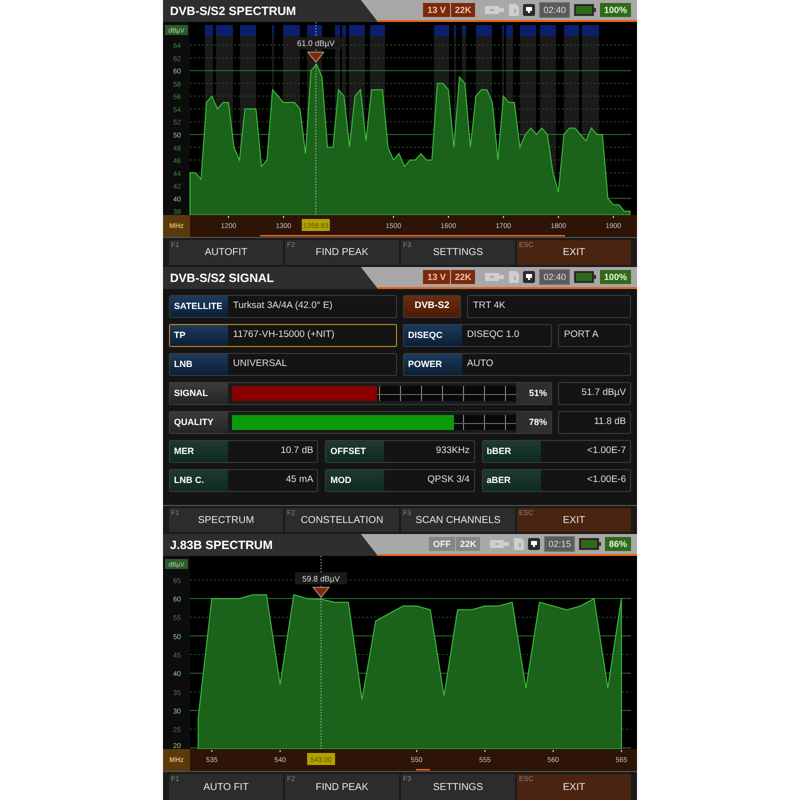  What do you see at coordinates (433, 335) in the screenshot?
I see `field-label: DISEQC` at bounding box center [433, 335].